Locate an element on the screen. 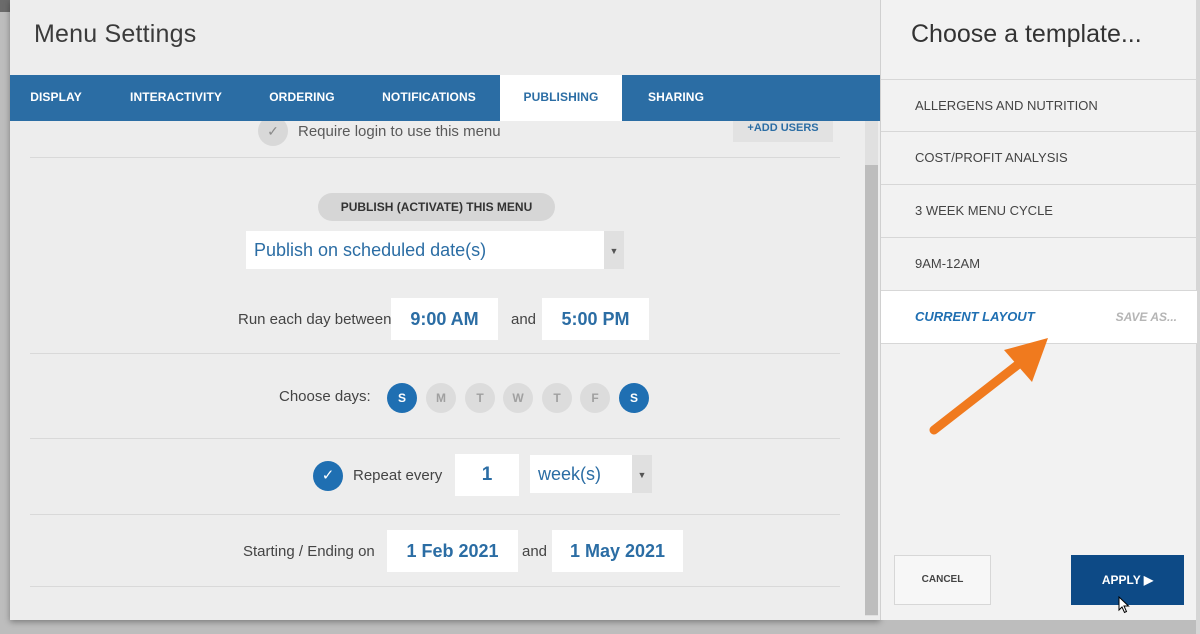 The image size is (1200, 634). start-time-field: 9:00 AM is located at coordinates (444, 319).